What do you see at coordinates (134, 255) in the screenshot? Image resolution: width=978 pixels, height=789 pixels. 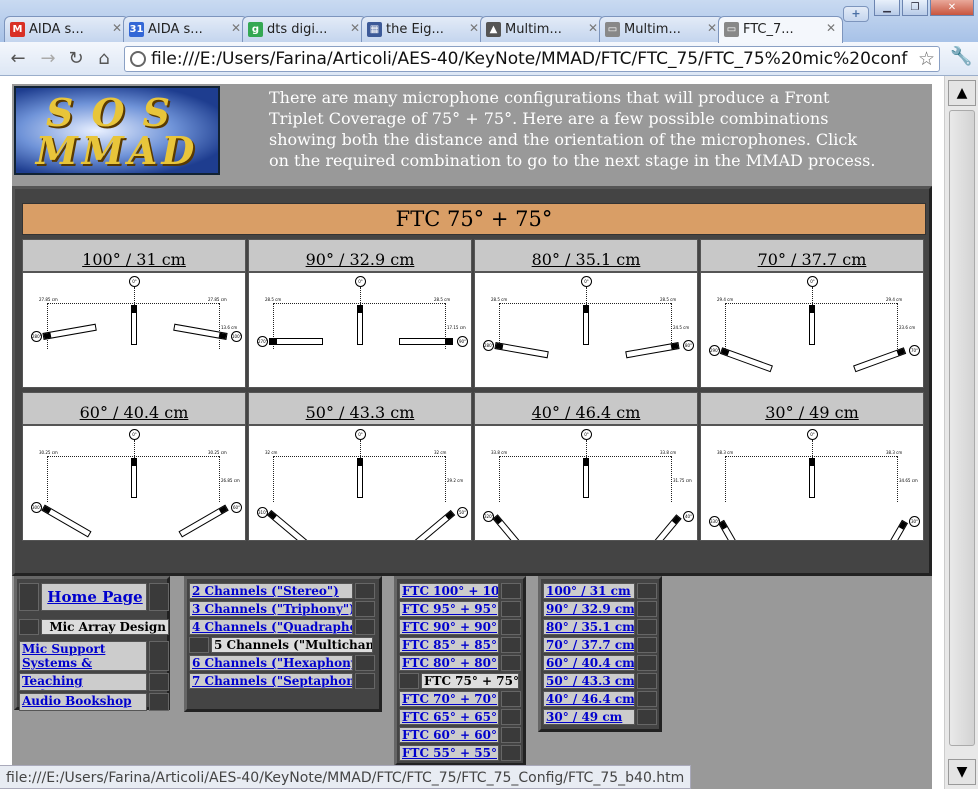 I see `config-label: 100° / 31 cm` at bounding box center [134, 255].